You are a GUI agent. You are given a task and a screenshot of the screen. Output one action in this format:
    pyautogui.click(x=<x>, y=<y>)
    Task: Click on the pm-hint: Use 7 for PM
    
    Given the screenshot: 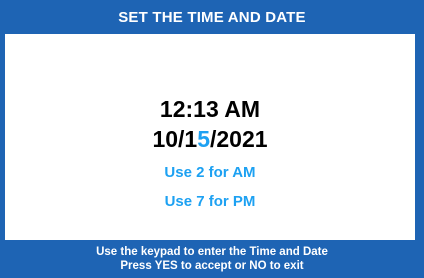 What is the action you would take?
    pyautogui.click(x=210, y=201)
    